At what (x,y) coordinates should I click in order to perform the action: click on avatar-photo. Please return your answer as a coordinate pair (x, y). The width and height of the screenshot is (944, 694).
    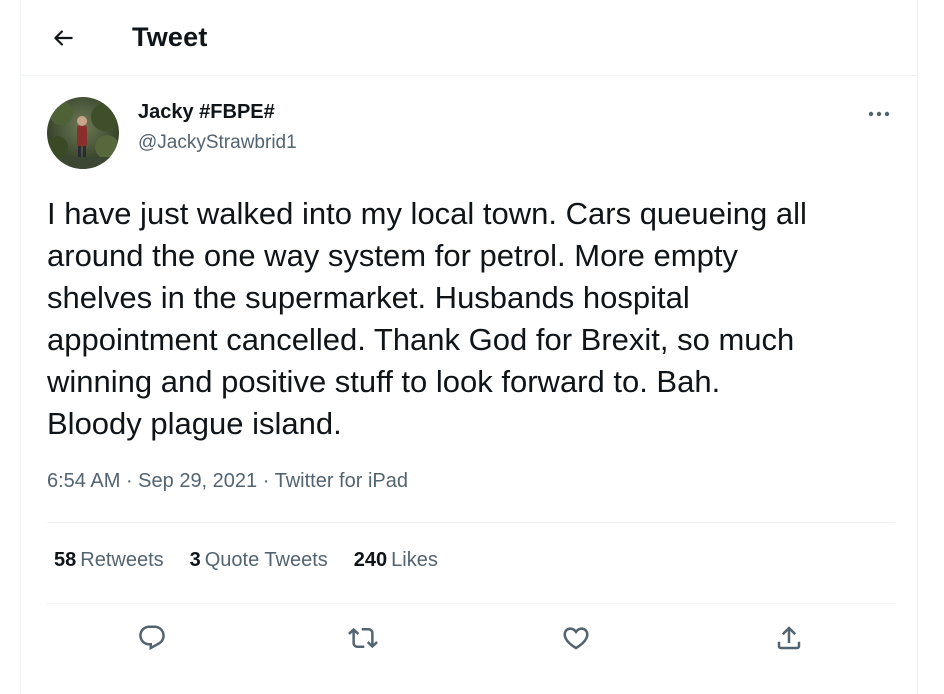
    Looking at the image, I should click on (83, 133).